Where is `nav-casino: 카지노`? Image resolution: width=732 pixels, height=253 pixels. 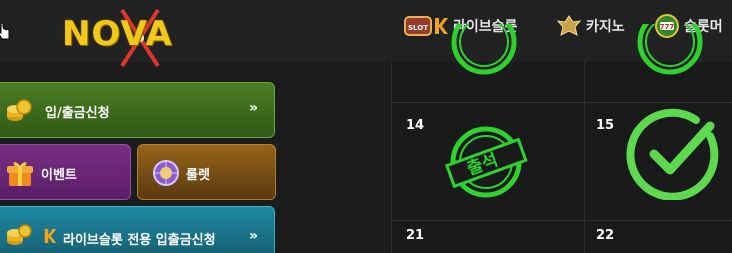
nav-casino: 카지노 is located at coordinates (590, 26).